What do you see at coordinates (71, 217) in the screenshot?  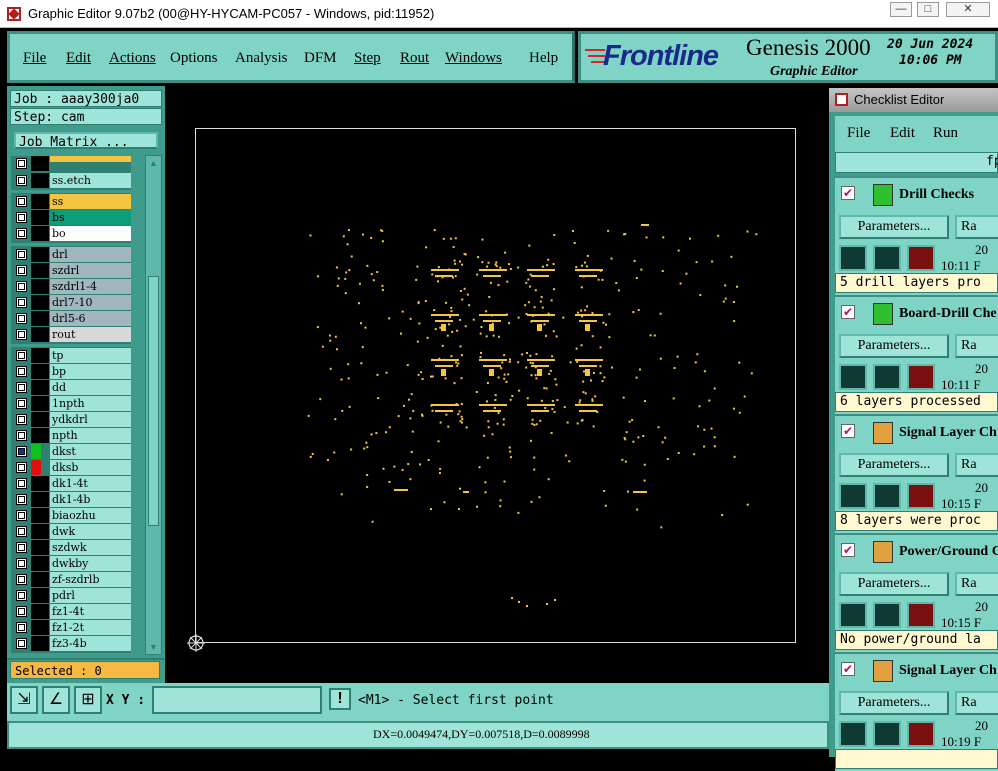 I see `layer-row: bs` at bounding box center [71, 217].